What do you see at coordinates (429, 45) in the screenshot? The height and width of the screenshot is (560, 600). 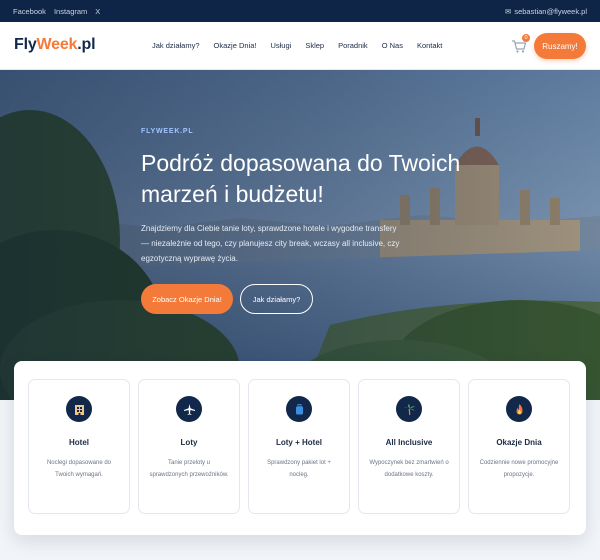 I see `nav-item-contact: Kontakt` at bounding box center [429, 45].